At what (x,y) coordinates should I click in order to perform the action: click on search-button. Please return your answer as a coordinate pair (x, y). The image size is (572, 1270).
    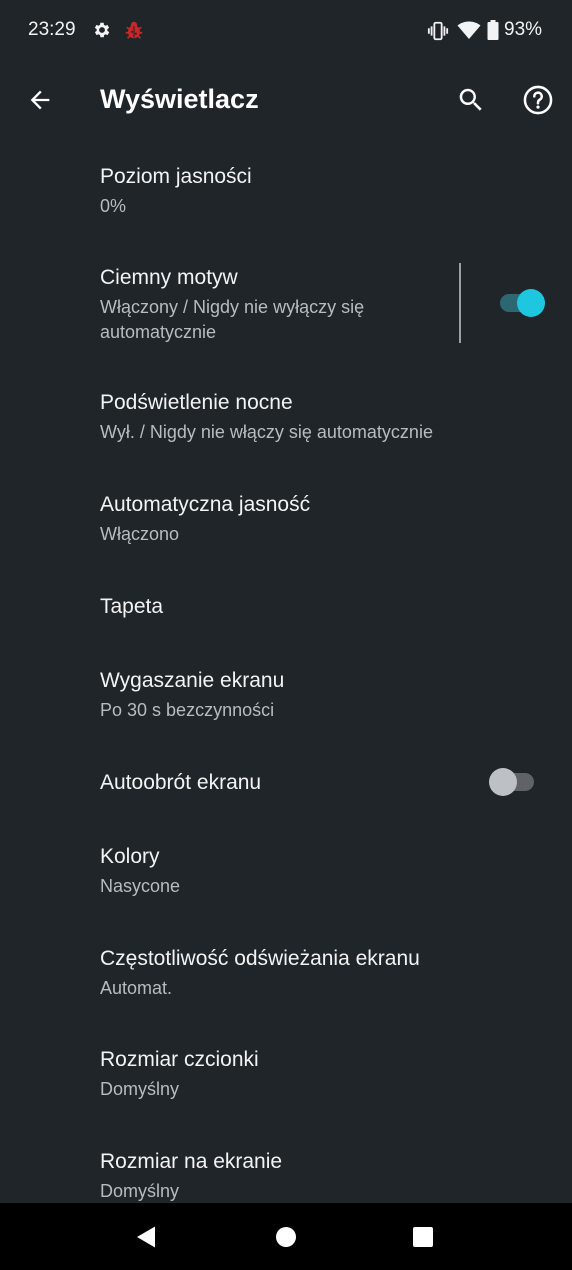
    Looking at the image, I should click on (471, 100).